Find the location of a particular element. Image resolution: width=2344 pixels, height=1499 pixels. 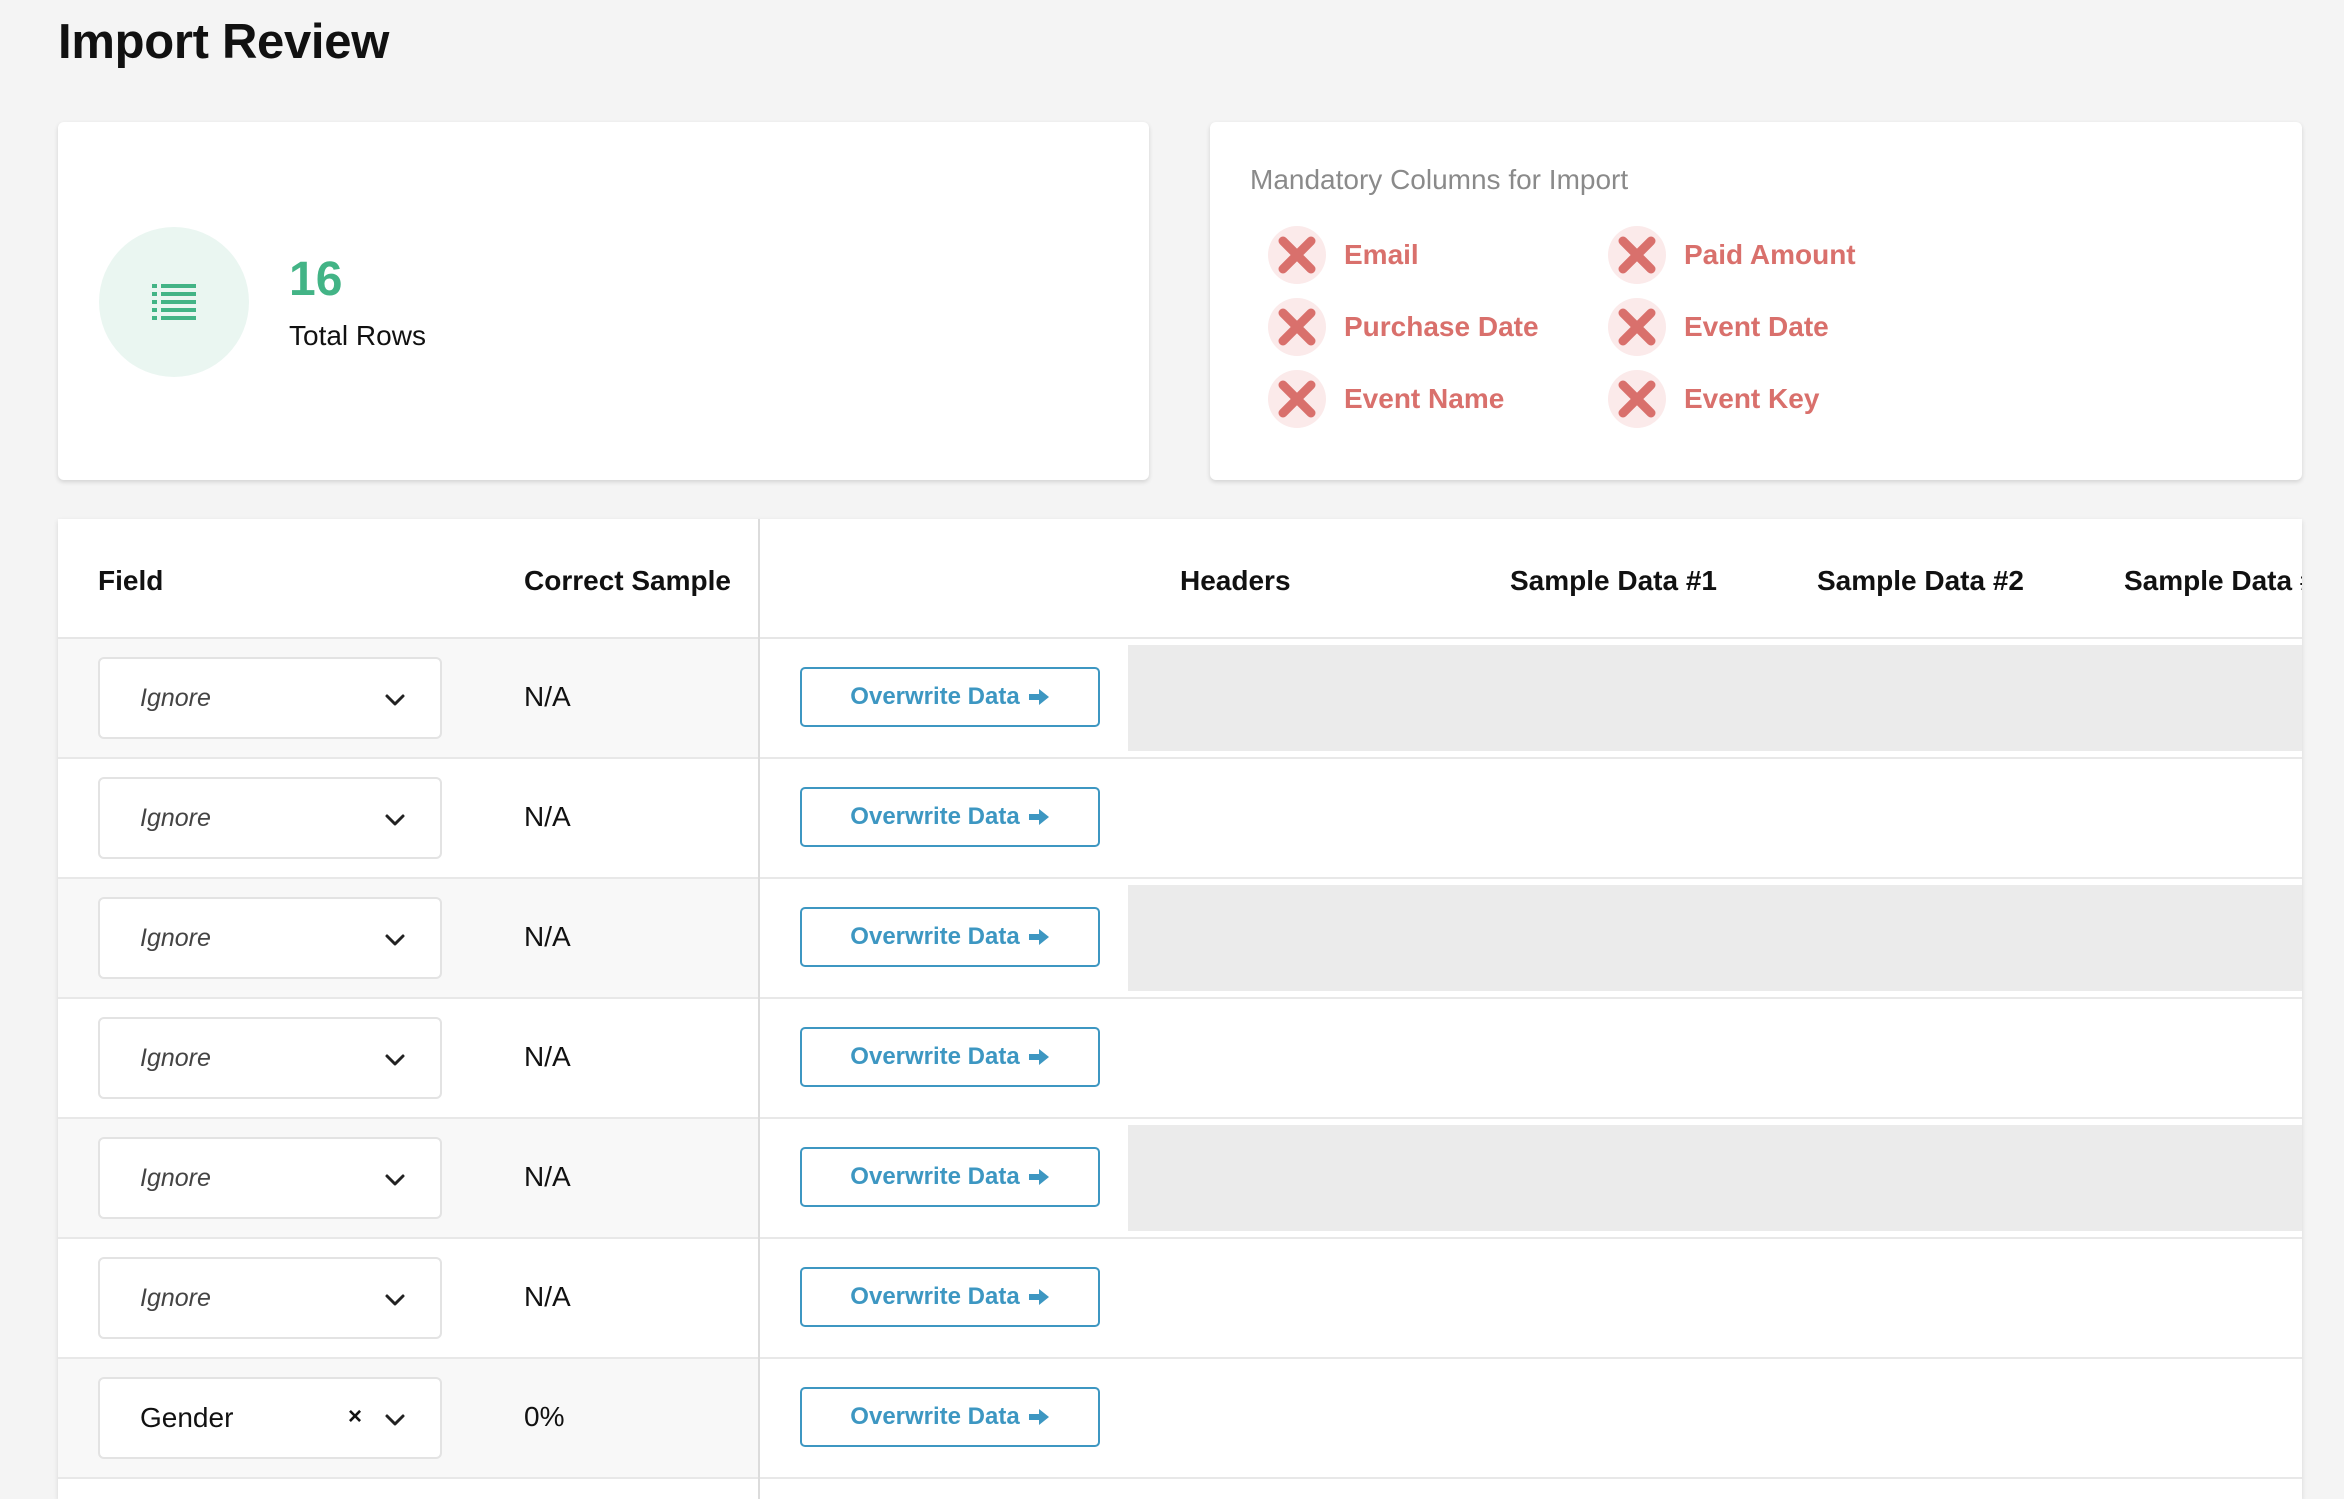

field-select-value: Gender is located at coordinates (187, 1417).